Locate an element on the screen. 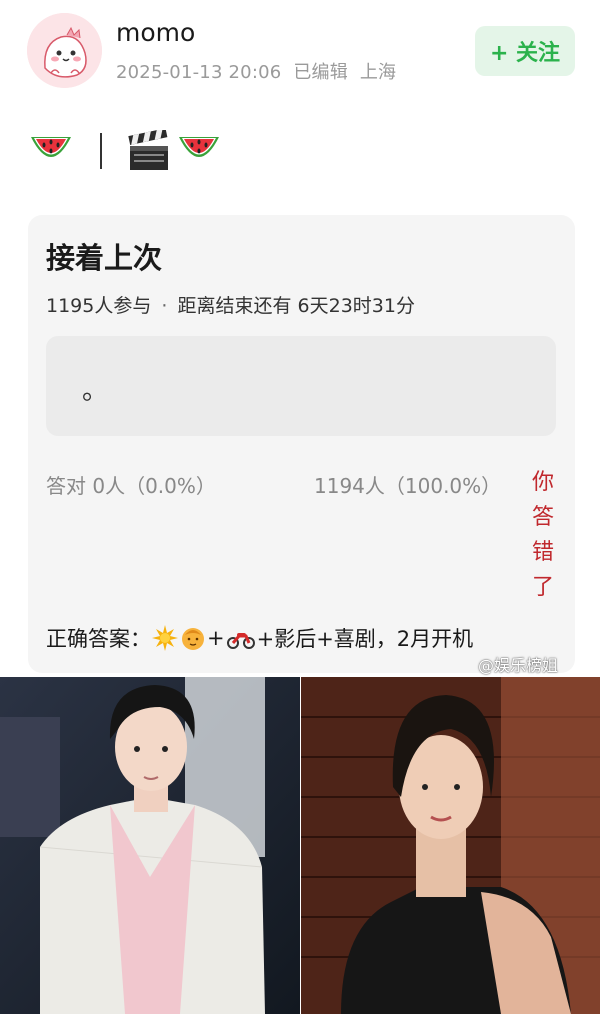 This screenshot has height=1014, width=600. poll-option-text: 。 is located at coordinates (95, 391).